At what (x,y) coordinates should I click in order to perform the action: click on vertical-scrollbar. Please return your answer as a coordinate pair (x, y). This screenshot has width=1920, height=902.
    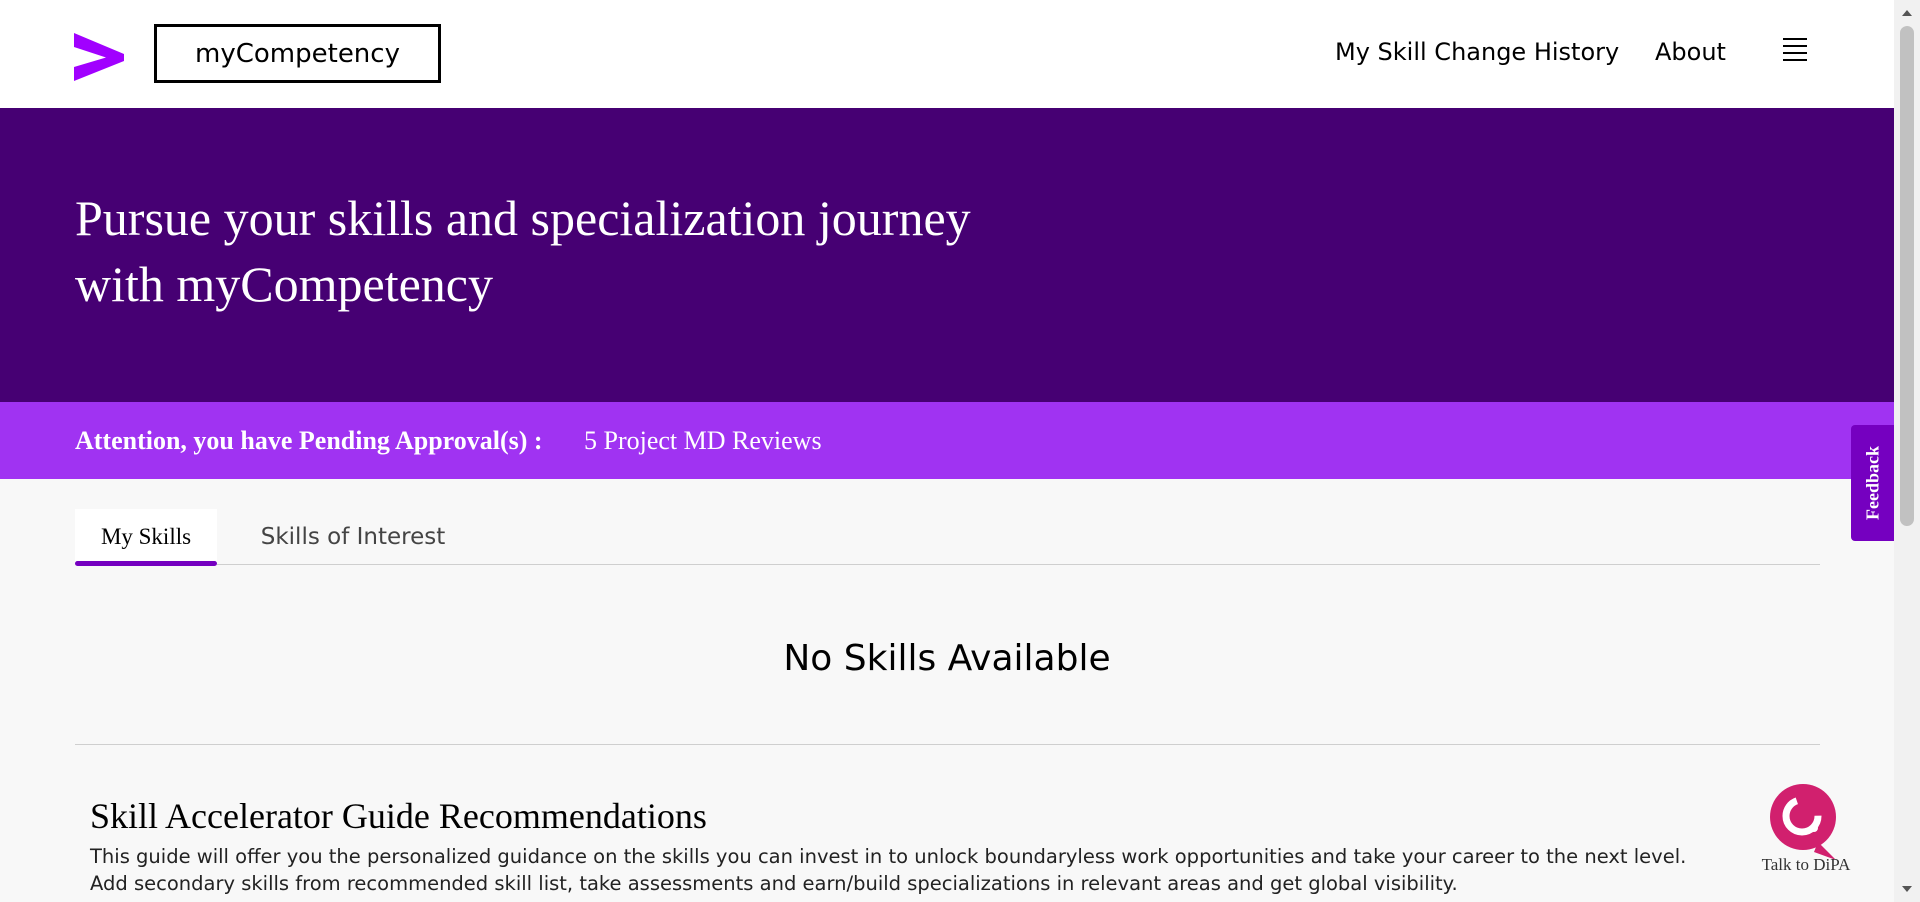
    Looking at the image, I should click on (1907, 451).